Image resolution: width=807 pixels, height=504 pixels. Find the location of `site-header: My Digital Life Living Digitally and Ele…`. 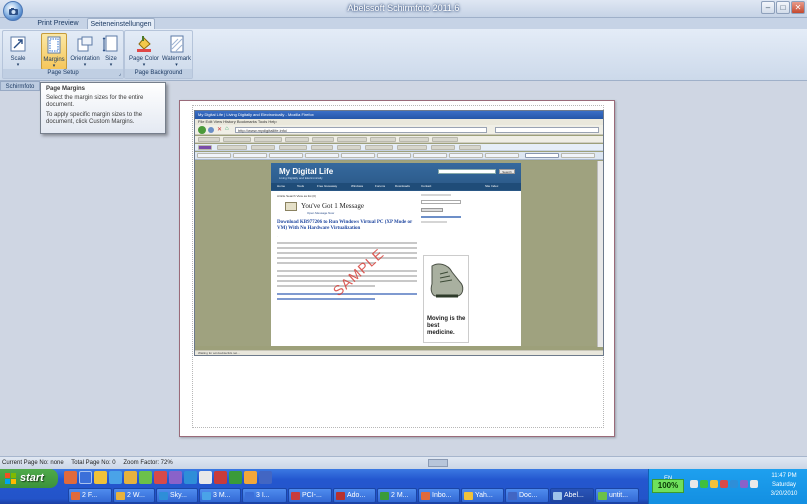

site-header: My Digital Life Living Digitally and Ele… is located at coordinates (396, 177).